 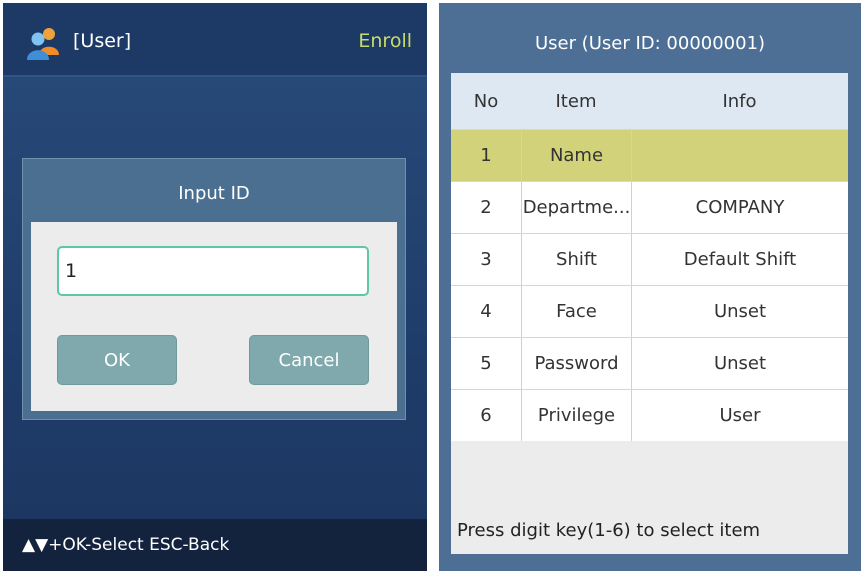 I want to click on row-number: 3, so click(x=486, y=259).